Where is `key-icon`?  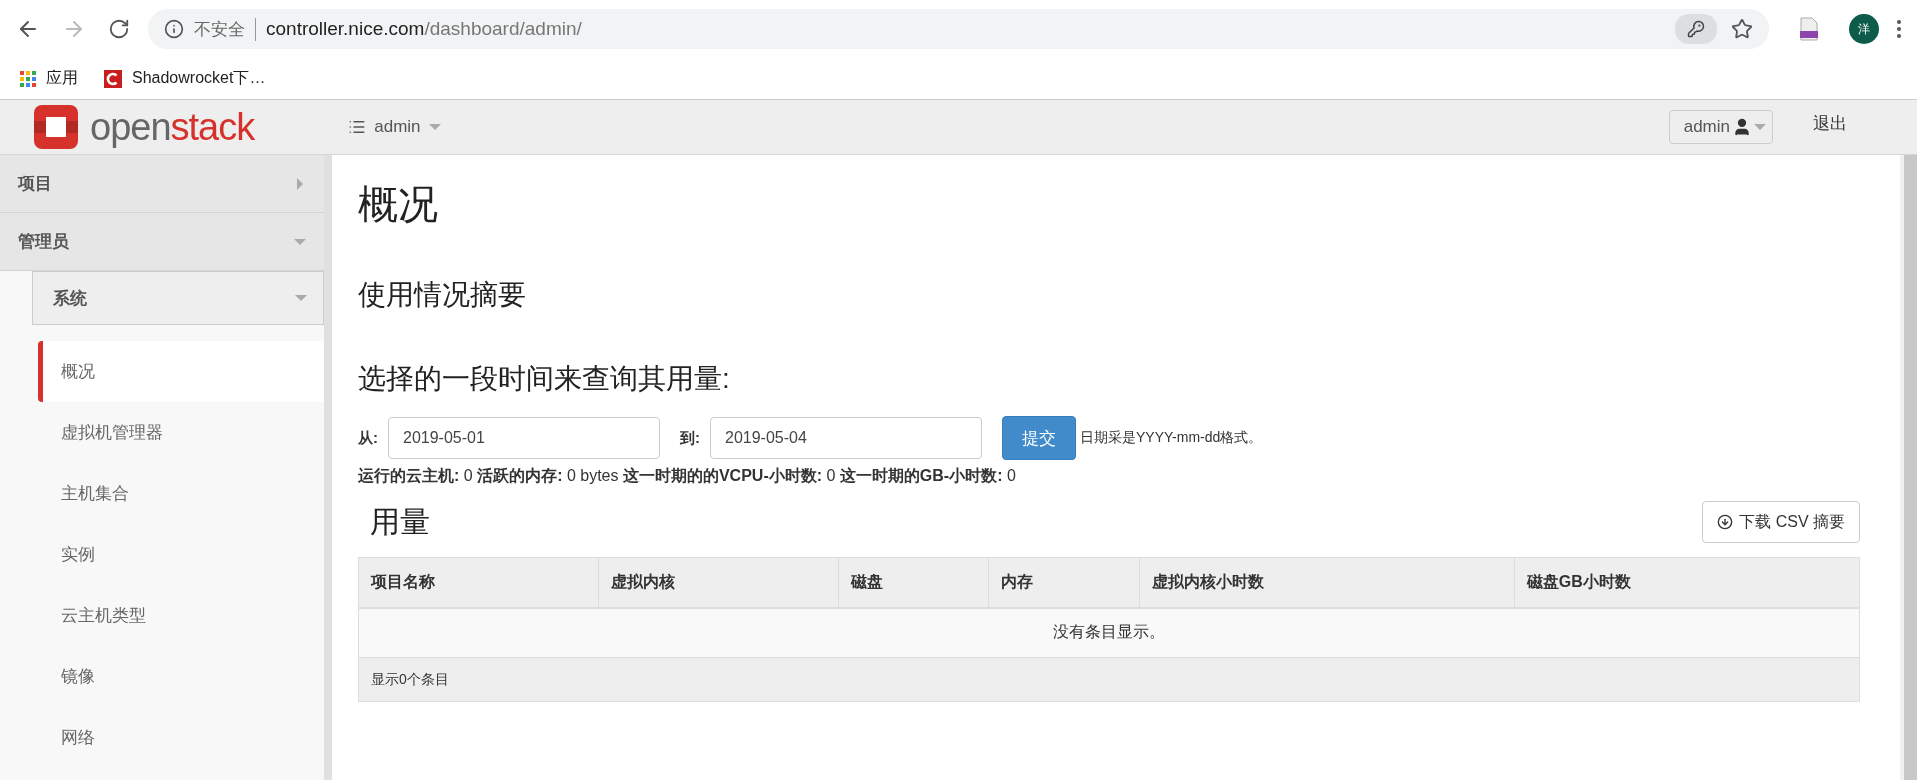 key-icon is located at coordinates (1696, 29).